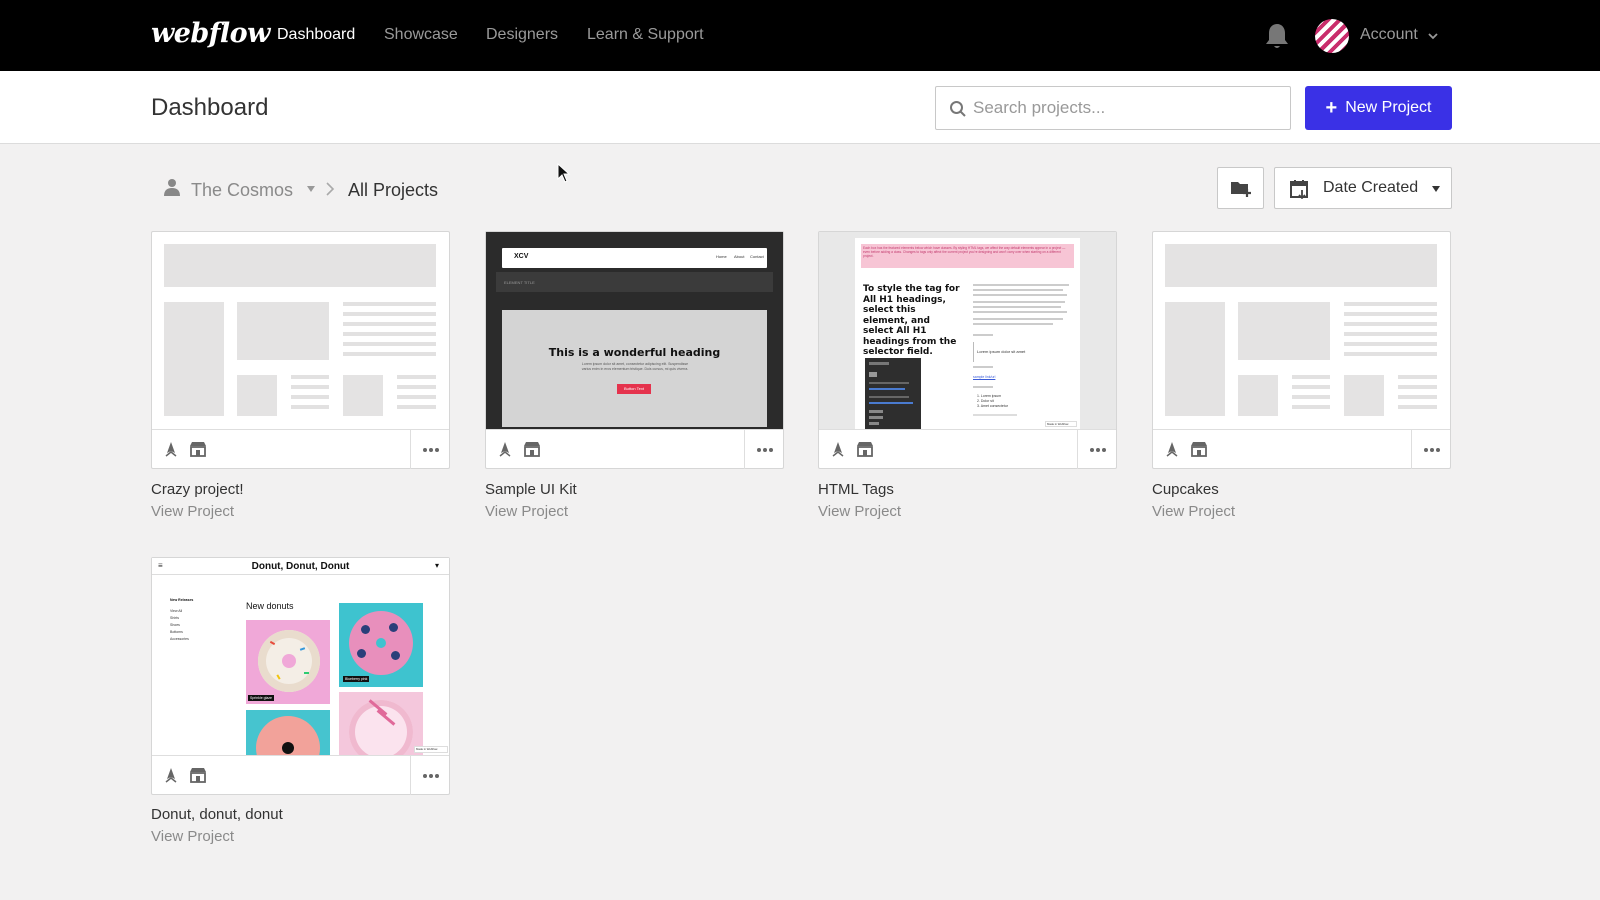  Describe the element at coordinates (531, 489) in the screenshot. I see `project-title: Sample UI Kit` at that location.